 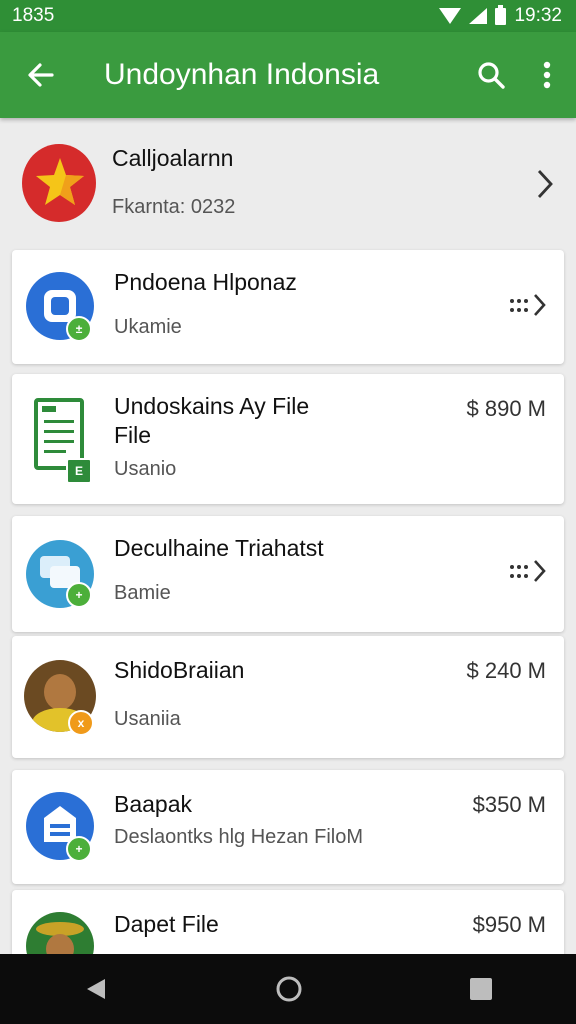 I want to click on status-icons: 19:32, so click(x=500, y=15).